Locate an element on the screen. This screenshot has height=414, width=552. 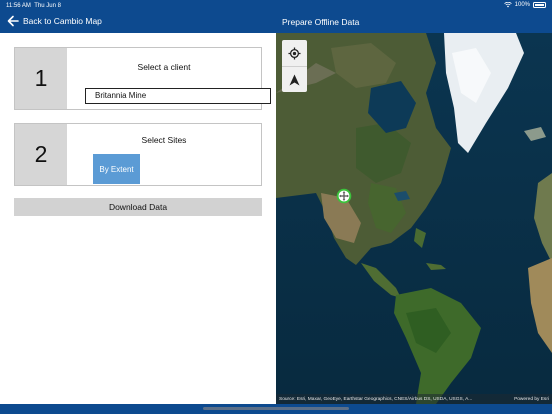
step-select-client: 1 Select a client Britannia Mine is located at coordinates (142, 78).